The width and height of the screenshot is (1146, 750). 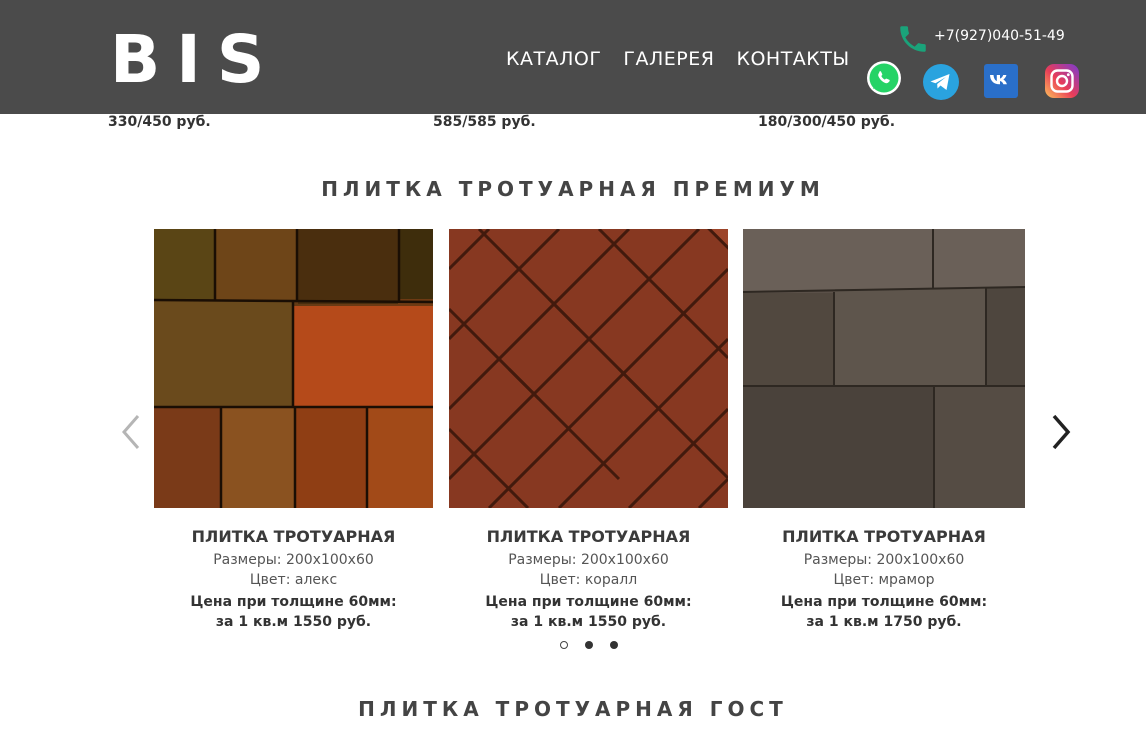 I want to click on card-color: Цвет: коралл, so click(x=588, y=580).